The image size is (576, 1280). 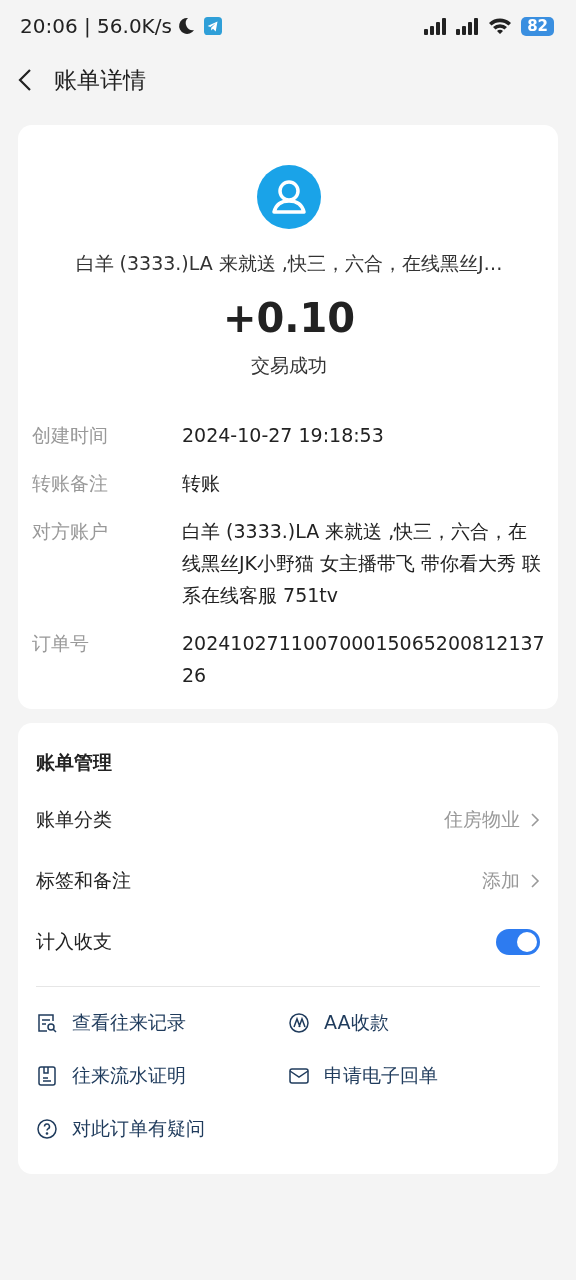 I want to click on detail-label: 订单号, so click(x=61, y=643).